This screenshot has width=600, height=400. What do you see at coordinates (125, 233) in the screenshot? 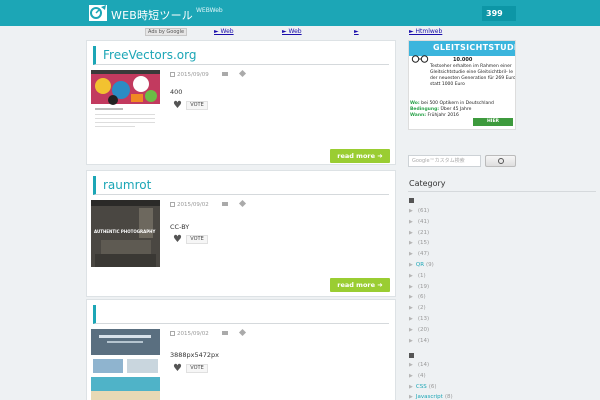
I see `post-thumbnail: AUTHENTIC PHOTOGRAPHY` at bounding box center [125, 233].